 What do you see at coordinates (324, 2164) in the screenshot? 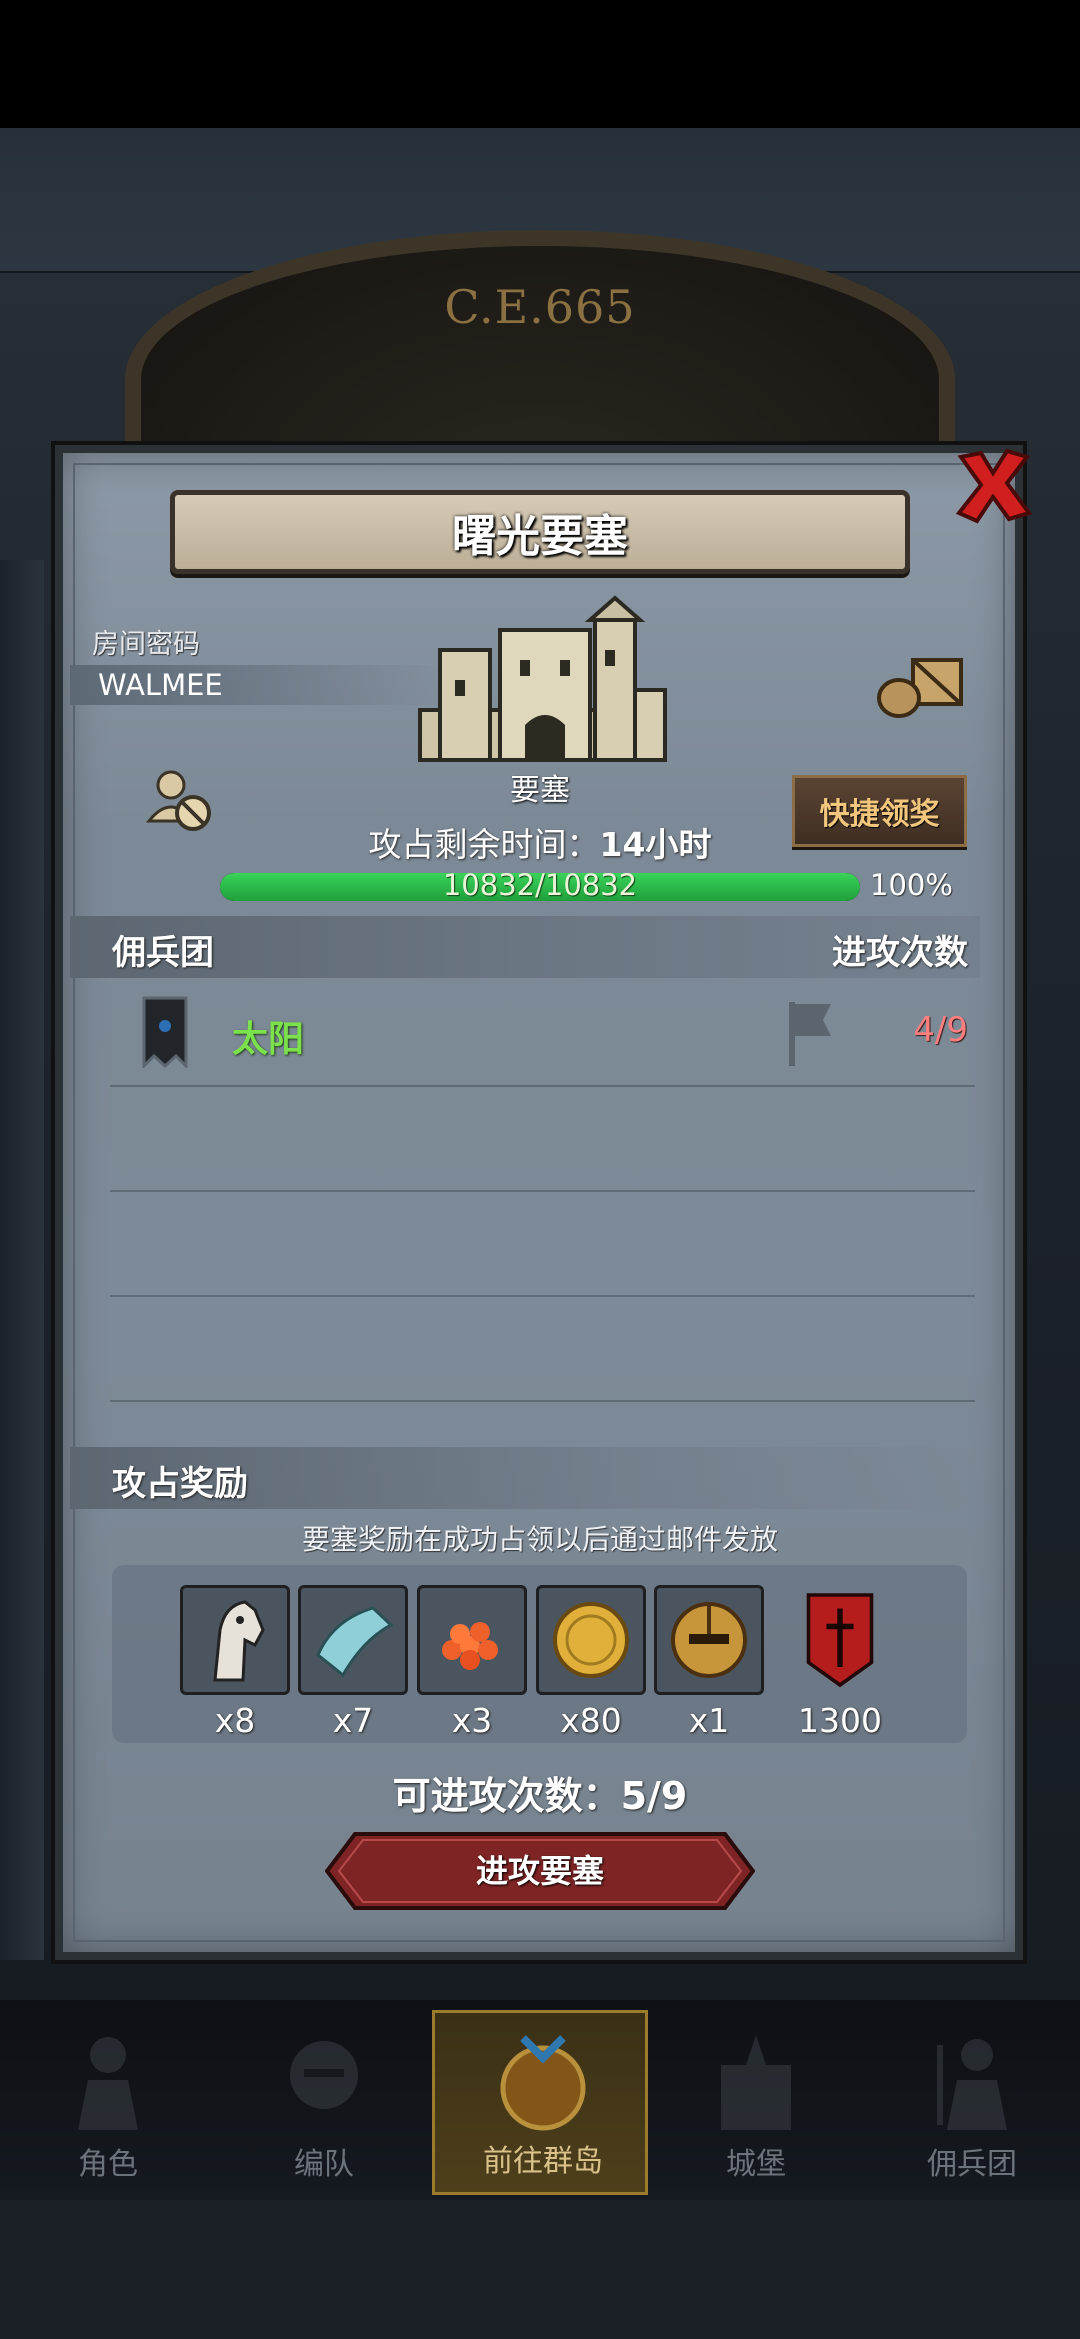
I see `nav-label: 编队` at bounding box center [324, 2164].